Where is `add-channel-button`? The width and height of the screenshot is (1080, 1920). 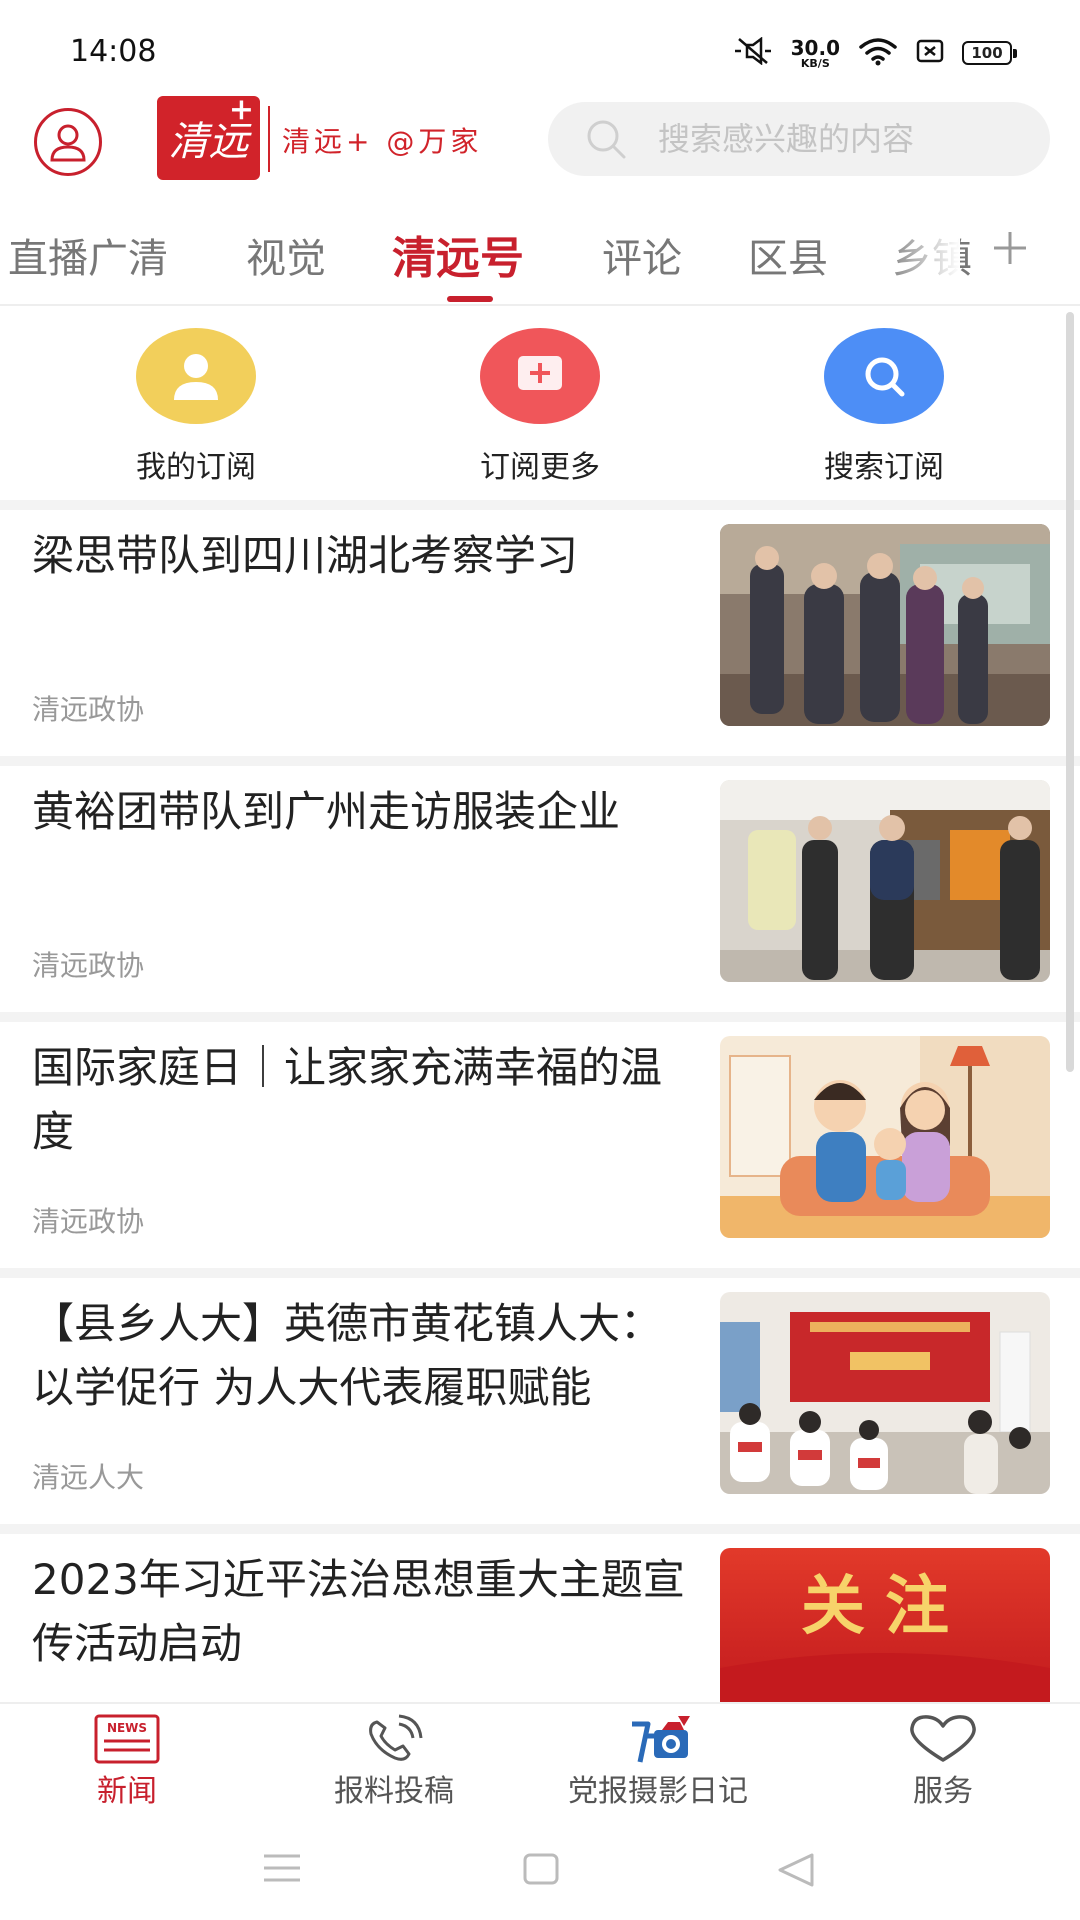
add-channel-button is located at coordinates (1010, 252).